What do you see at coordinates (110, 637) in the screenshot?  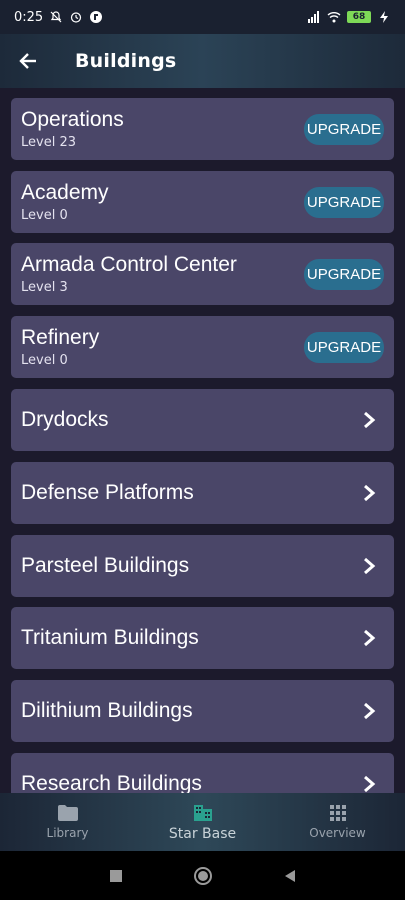 I see `category-name: Tritanium Buildings` at bounding box center [110, 637].